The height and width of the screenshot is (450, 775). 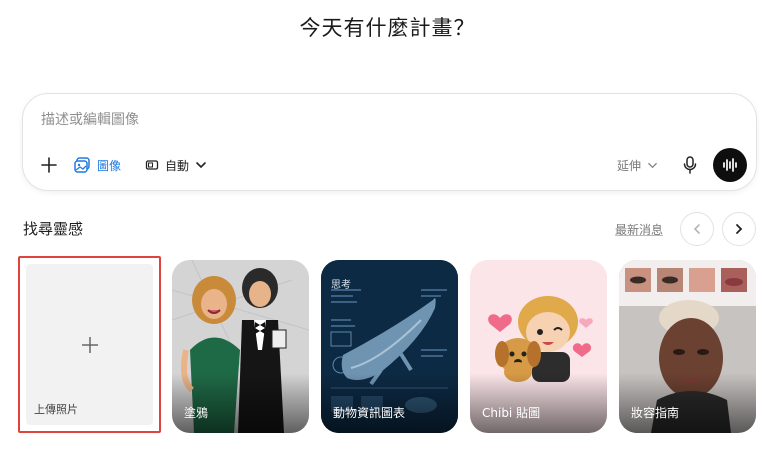 I want to click on aspect-ratio-dropdown: 自動, so click(x=176, y=165).